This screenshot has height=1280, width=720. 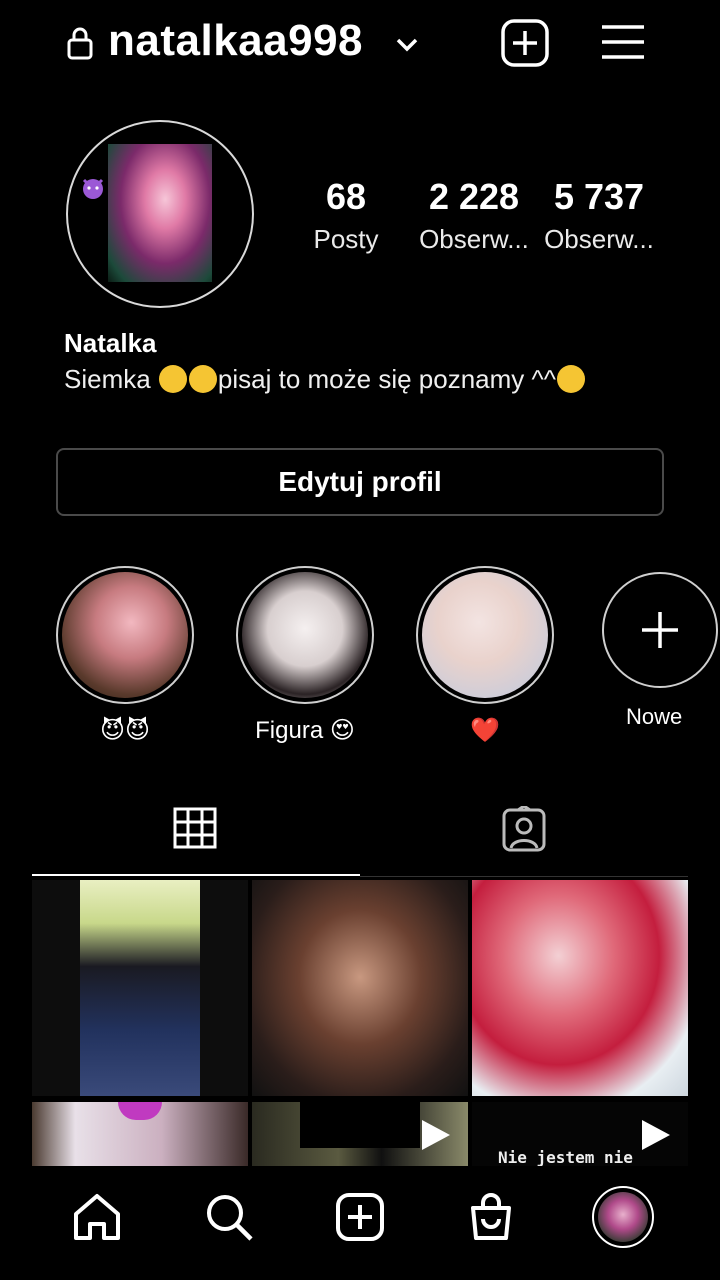 I want to click on highlight-2-image, so click(x=305, y=635).